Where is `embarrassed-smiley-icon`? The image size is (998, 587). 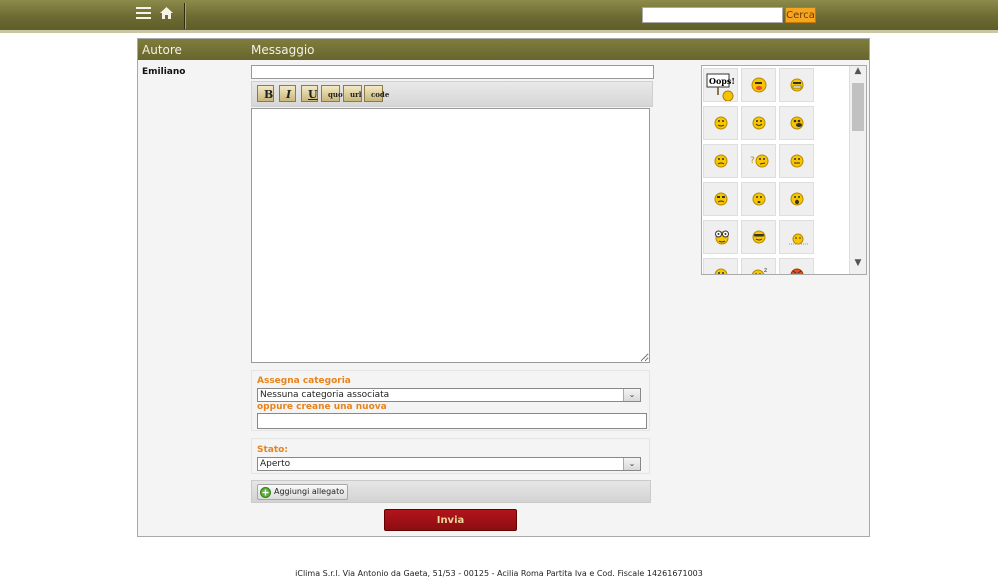 embarrassed-smiley-icon is located at coordinates (720, 266).